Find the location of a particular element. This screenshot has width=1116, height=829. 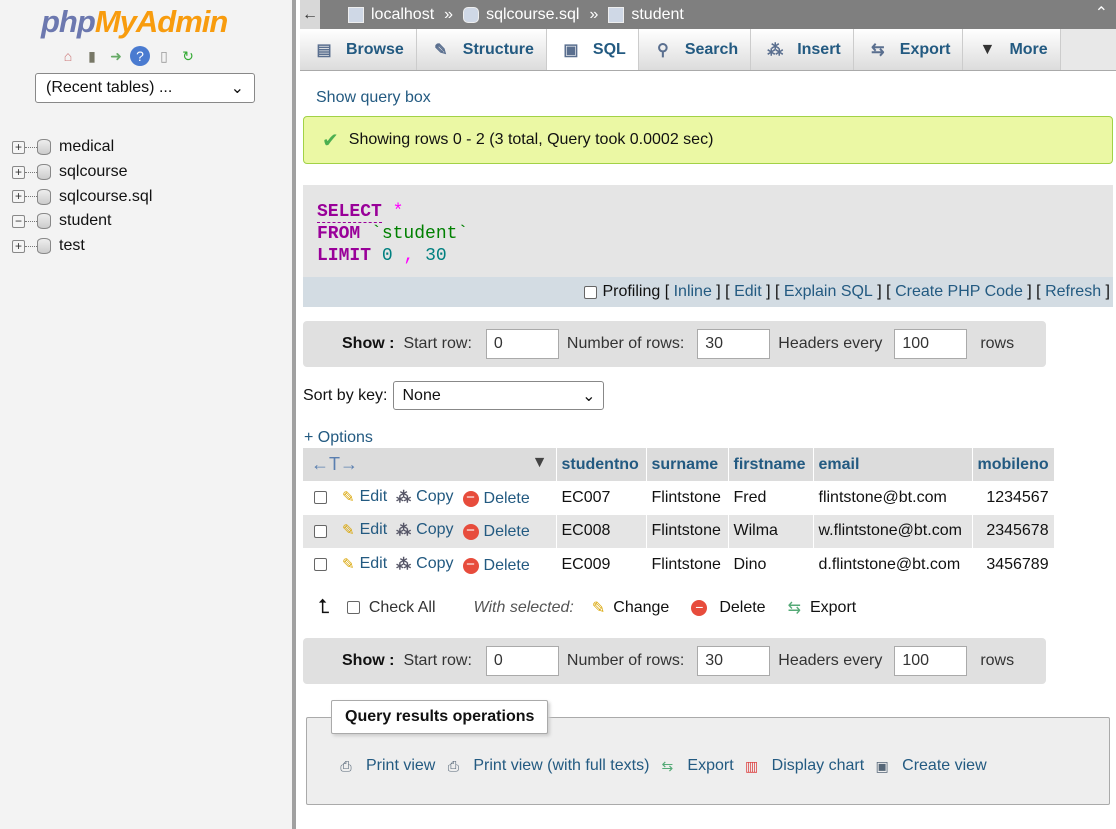

breadcrumb-server: localhost is located at coordinates (402, 15).